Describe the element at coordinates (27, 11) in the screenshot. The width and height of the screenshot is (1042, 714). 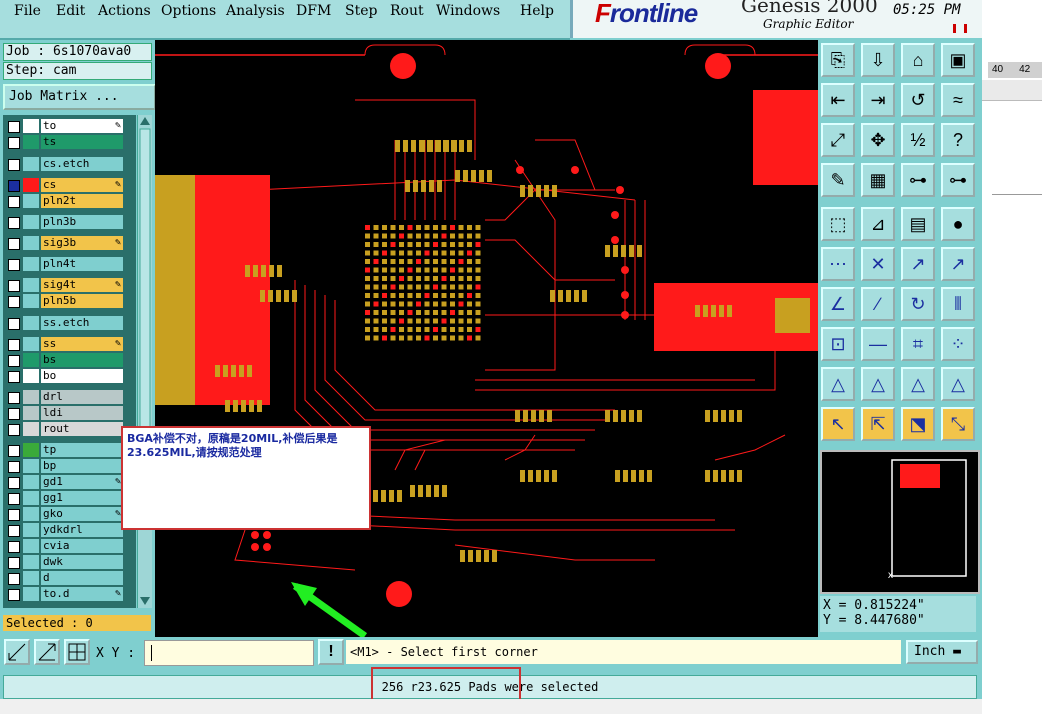
I see `menu-file: File` at that location.